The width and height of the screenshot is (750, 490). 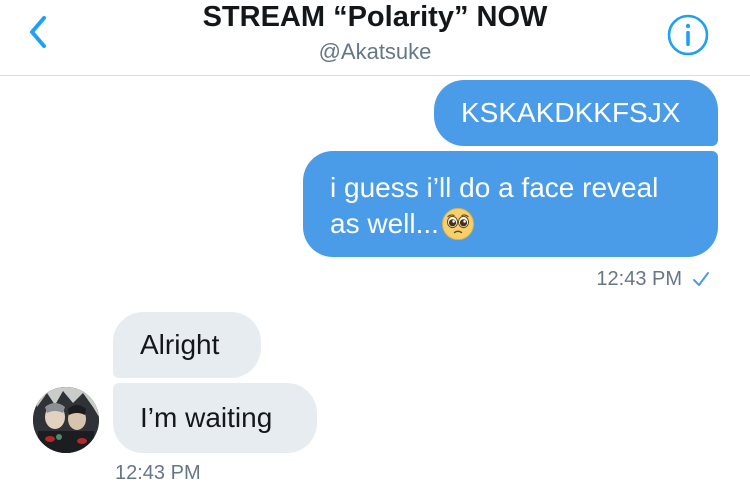 What do you see at coordinates (158, 473) in the screenshot?
I see `incoming-timestamp: 12:43 PM` at bounding box center [158, 473].